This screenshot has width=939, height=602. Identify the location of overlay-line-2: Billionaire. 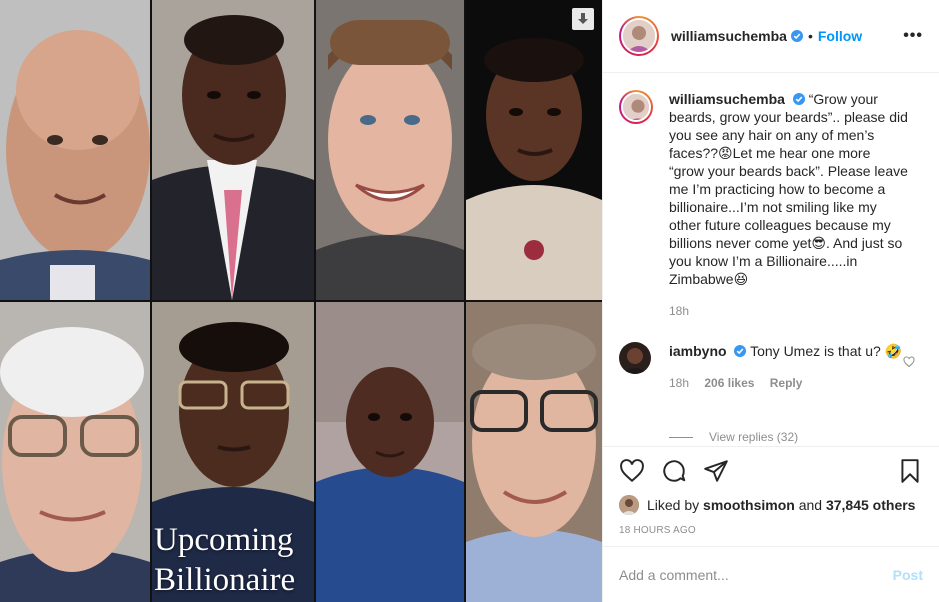
(225, 580).